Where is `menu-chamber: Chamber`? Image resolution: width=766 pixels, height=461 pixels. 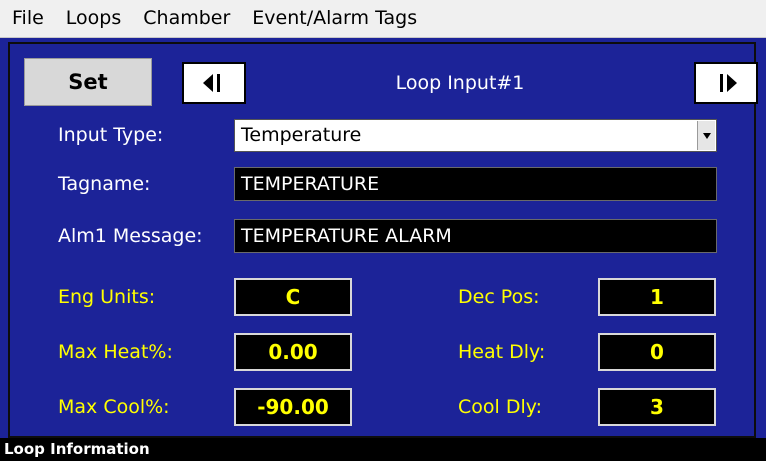
menu-chamber: Chamber is located at coordinates (185, 18).